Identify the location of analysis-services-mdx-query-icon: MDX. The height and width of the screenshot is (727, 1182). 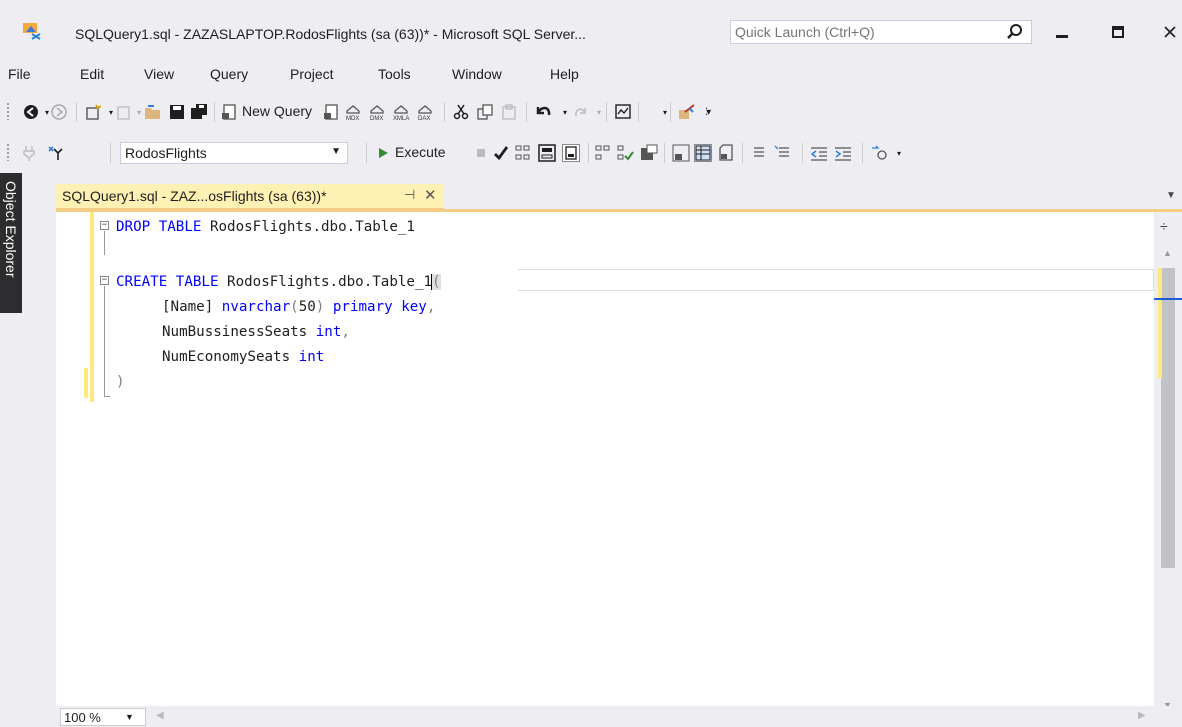
(353, 112).